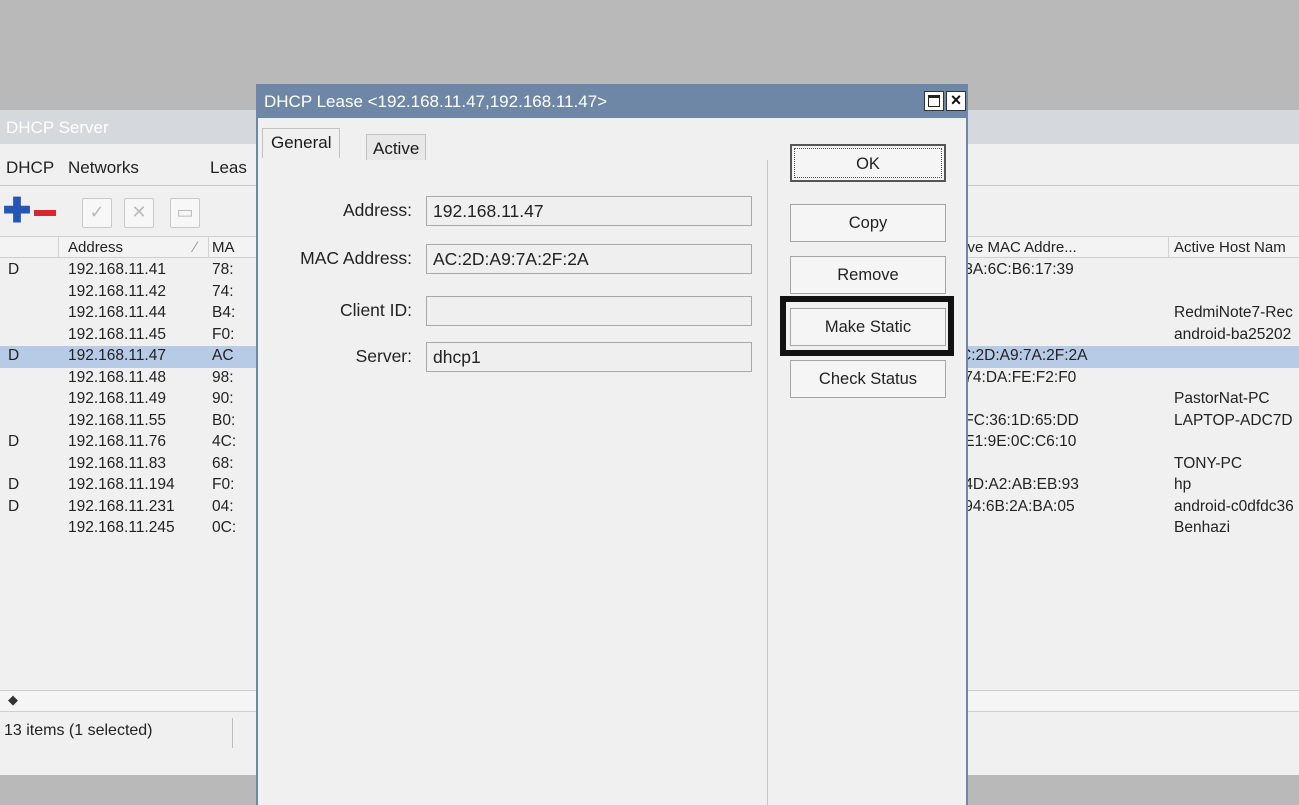 The image size is (1299, 805). Describe the element at coordinates (1018, 377) in the screenshot. I see `row-active-mac-address: :74:DA:FE:F2:F0` at that location.